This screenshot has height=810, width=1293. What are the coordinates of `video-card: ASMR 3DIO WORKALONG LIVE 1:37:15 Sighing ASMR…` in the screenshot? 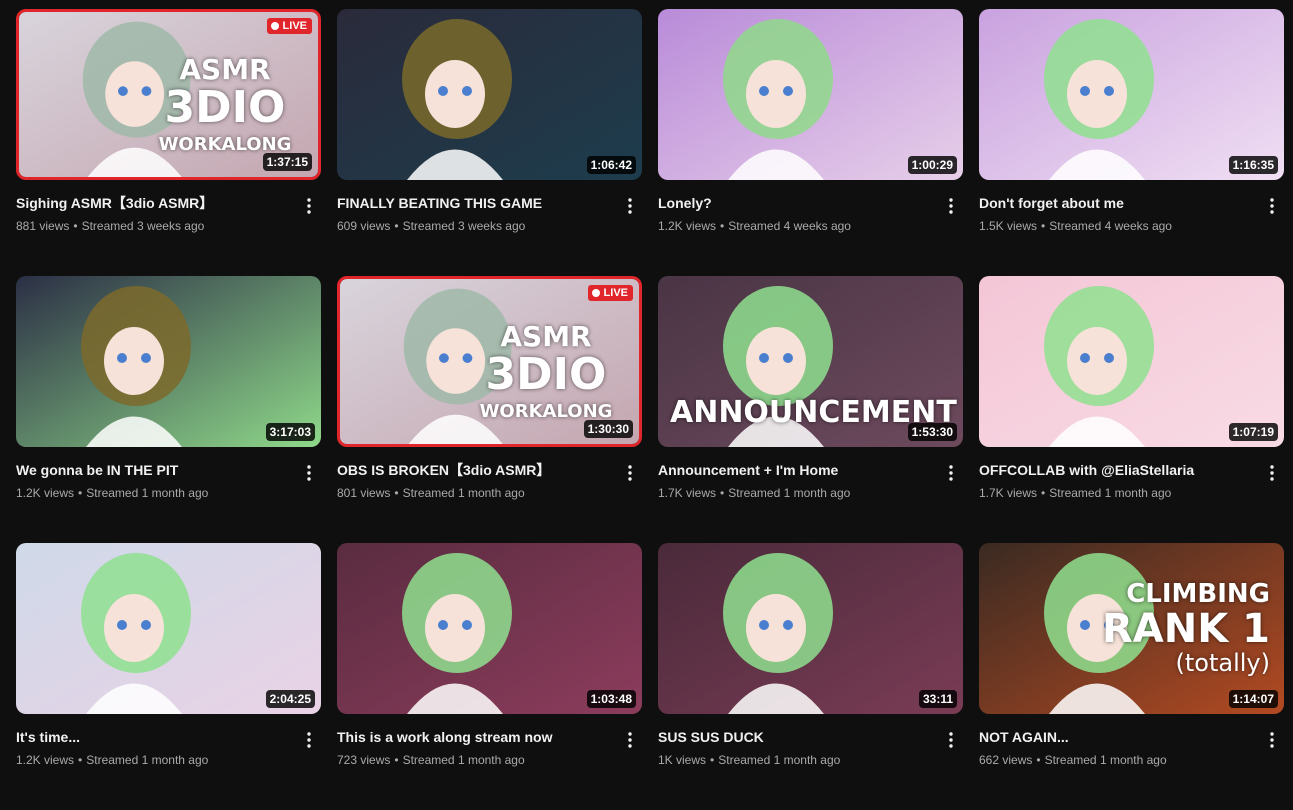 It's located at (168, 142).